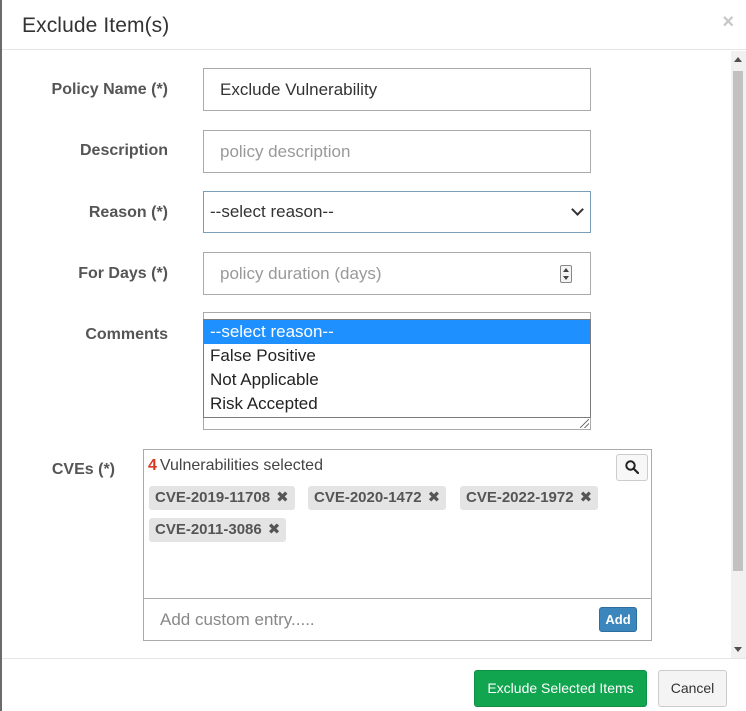 The height and width of the screenshot is (711, 746). I want to click on exclude-selected-items-button: Exclude Selected Items, so click(560, 688).